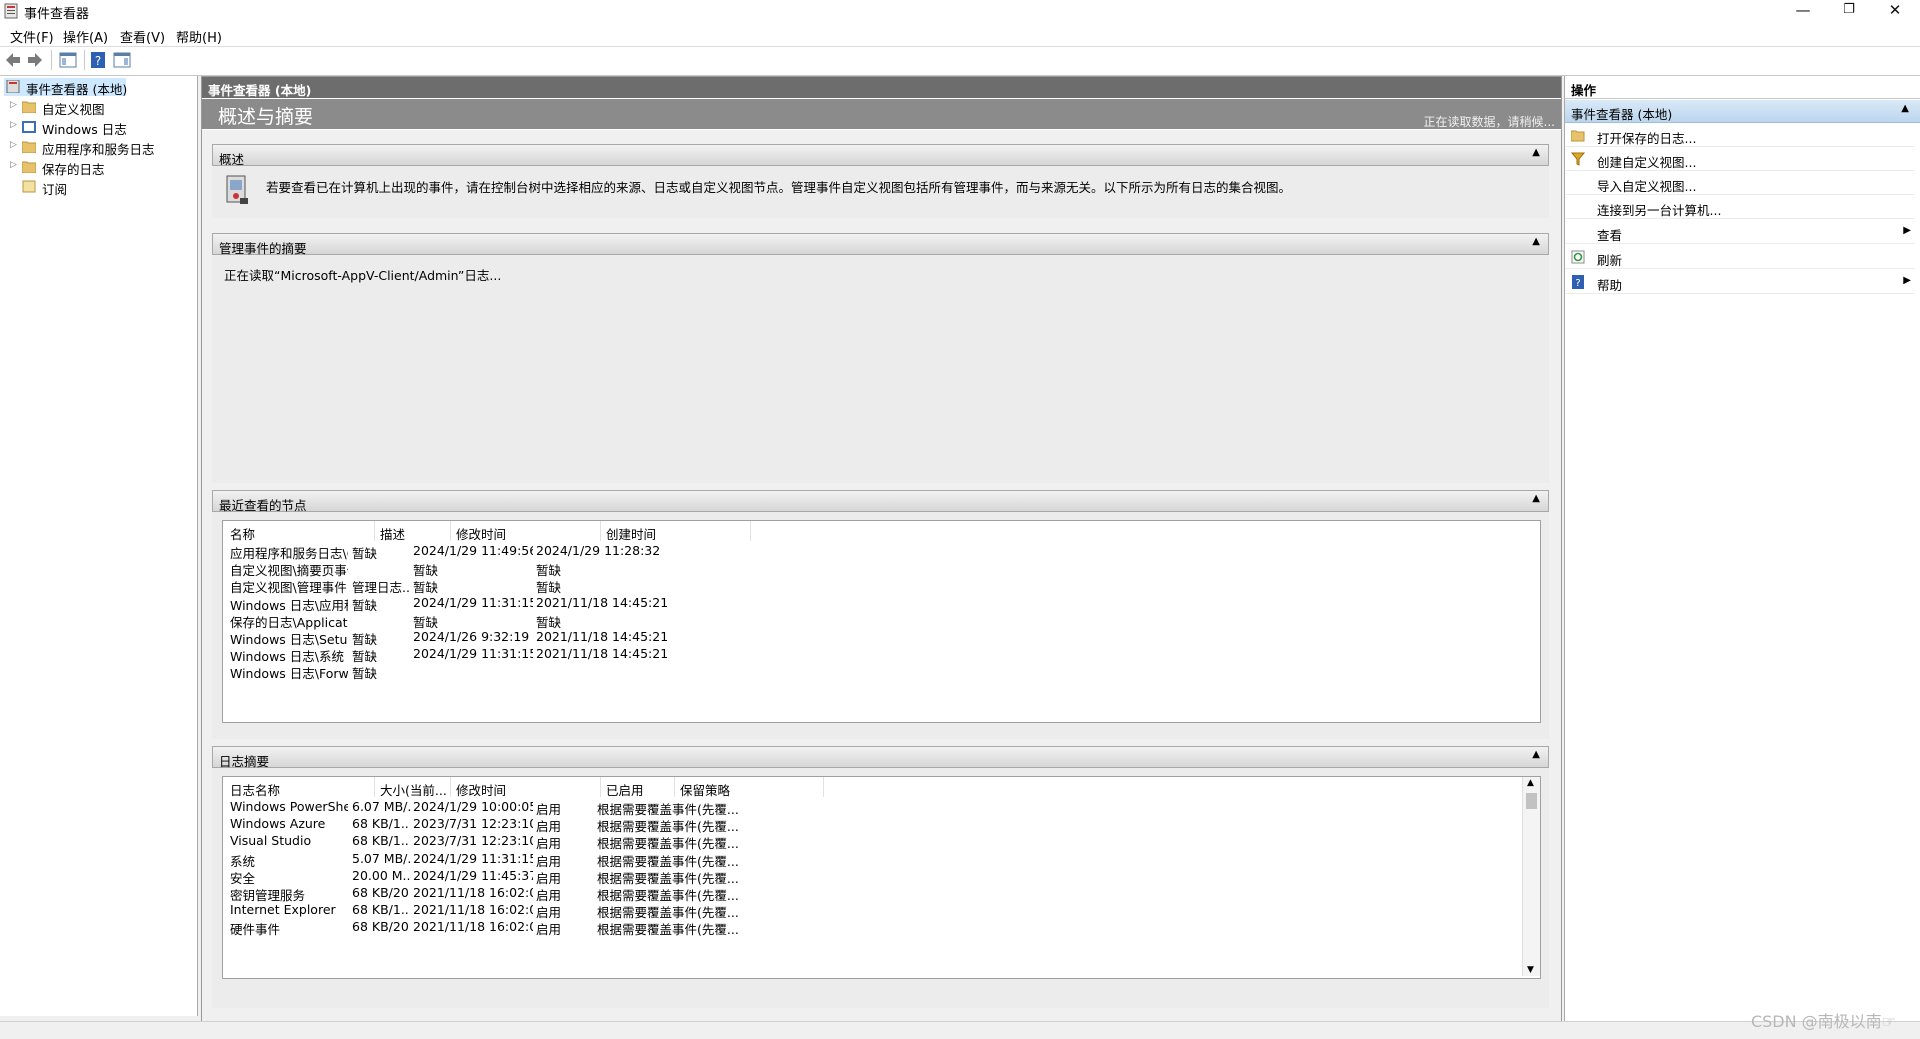 This screenshot has width=1920, height=1039. What do you see at coordinates (868, 585) in the screenshot?
I see `table-row: 自定义视图\管理事件 管理日志... 暂缺 暂缺` at bounding box center [868, 585].